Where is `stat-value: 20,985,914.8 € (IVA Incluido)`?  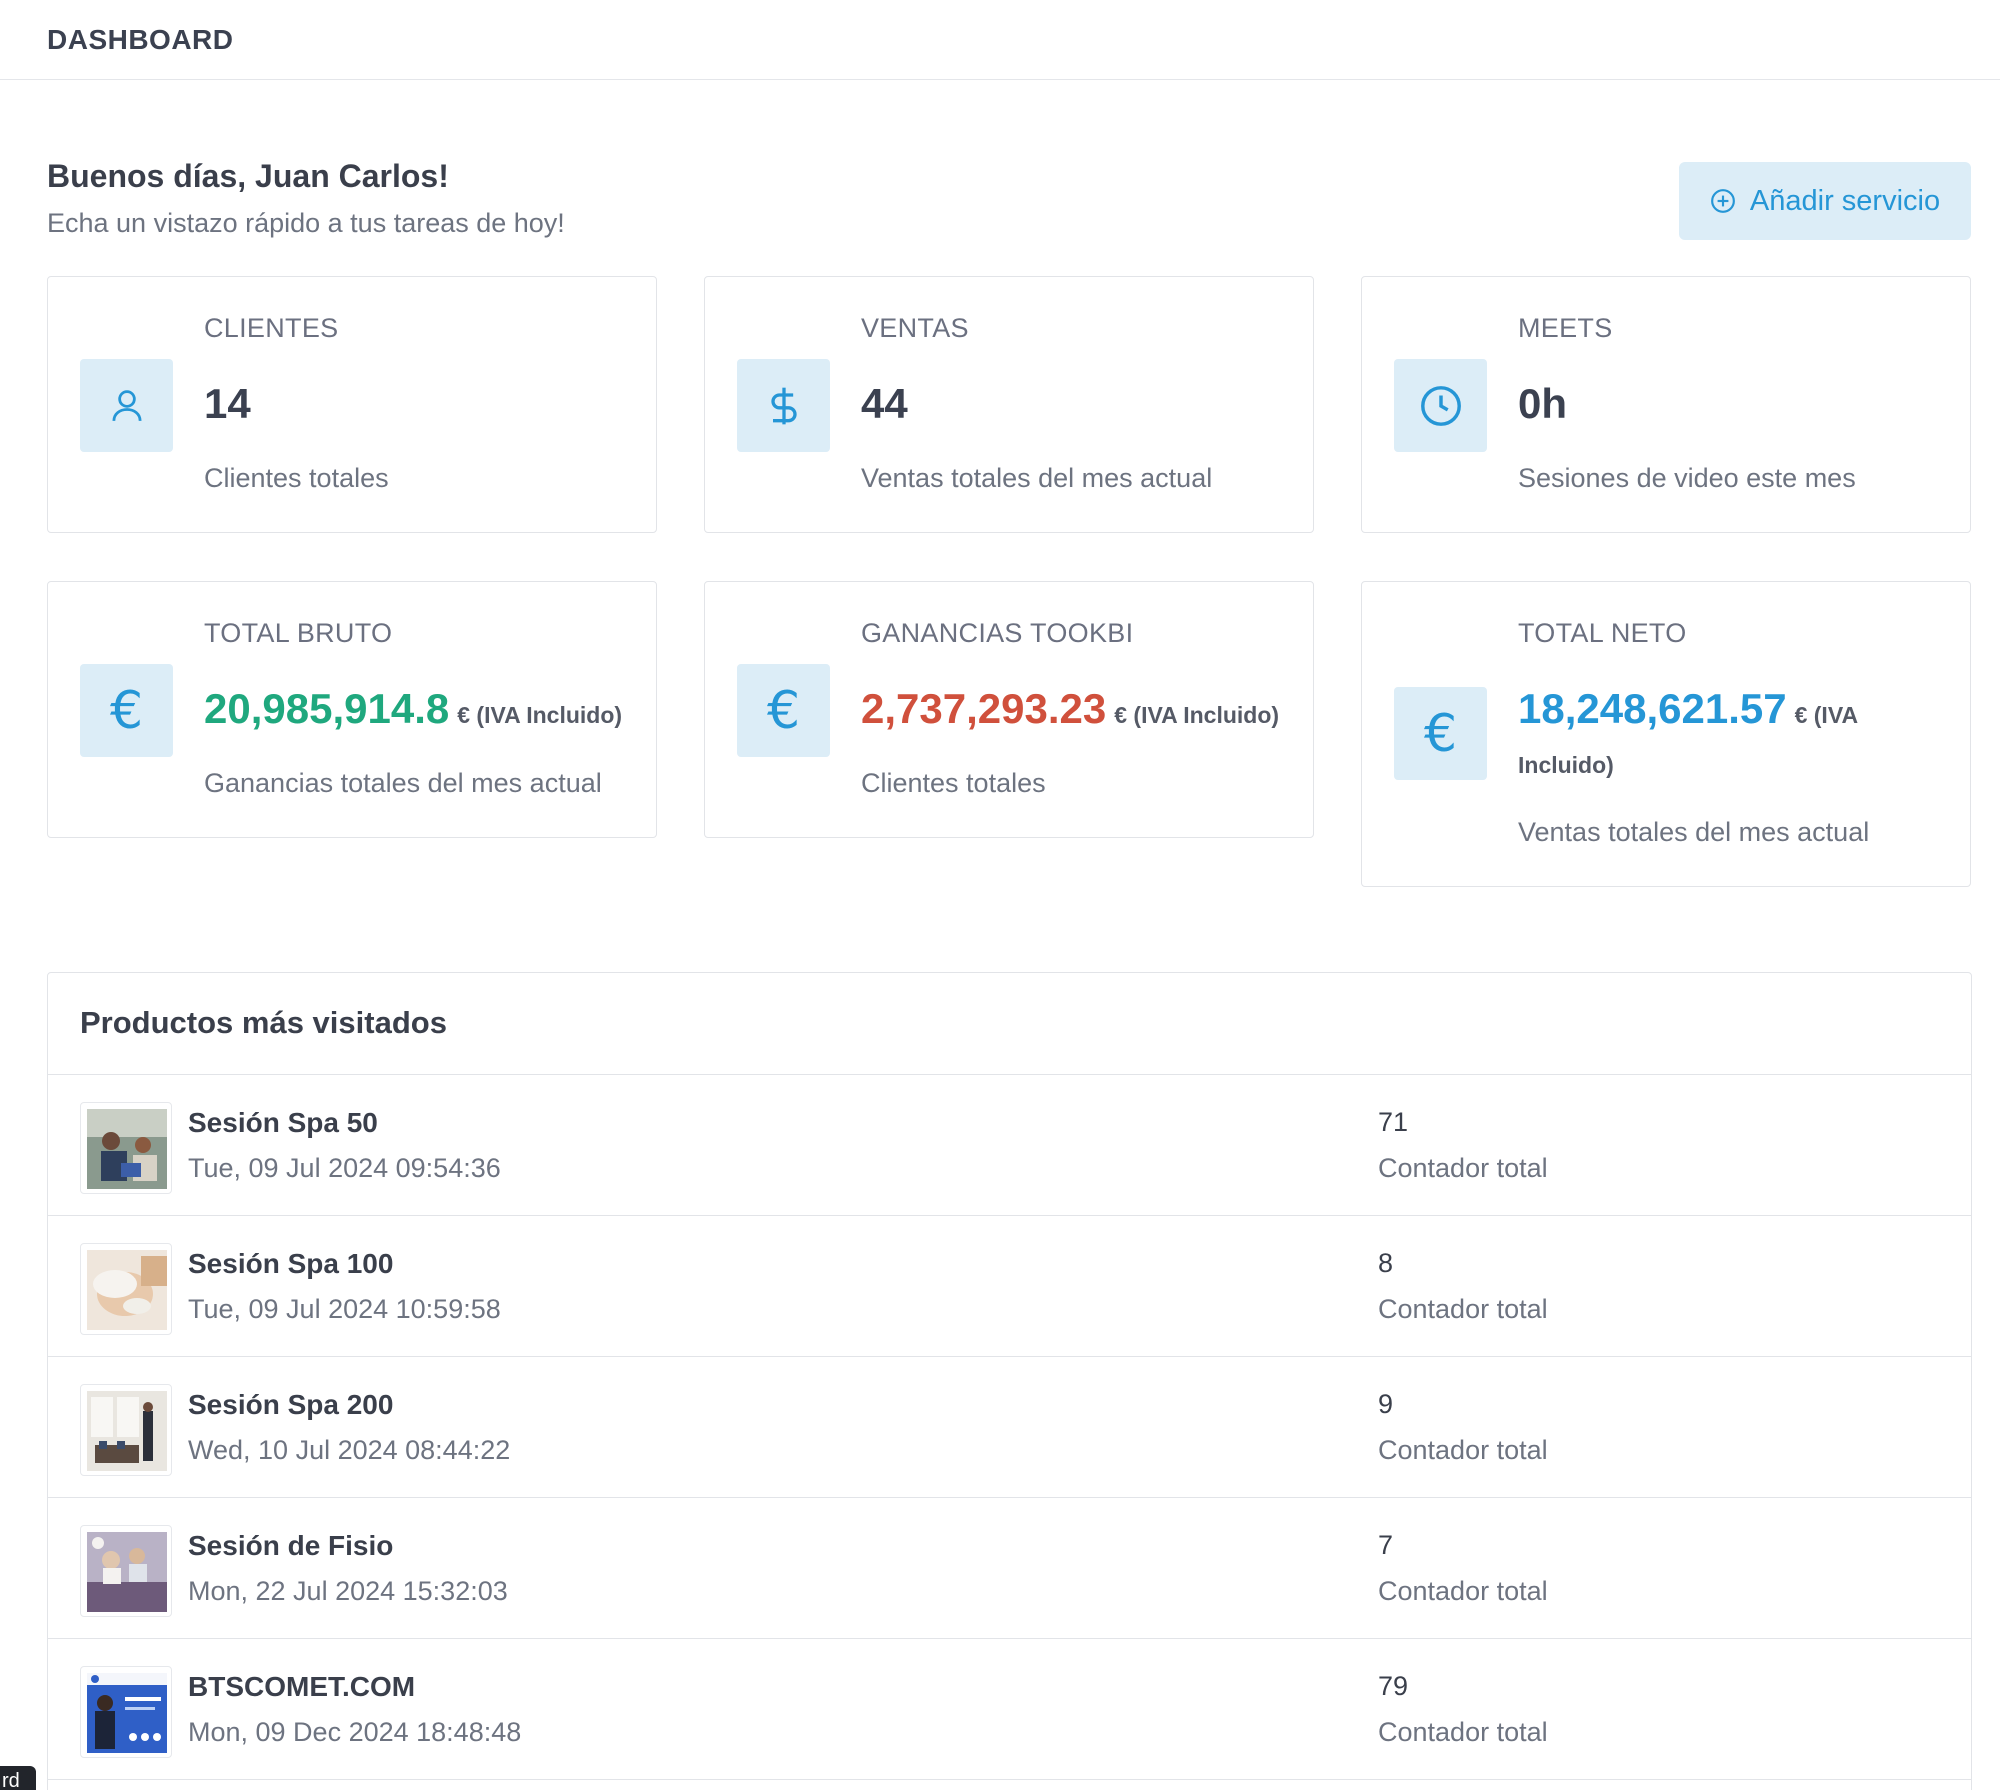
stat-value: 20,985,914.8 € (IVA Incluido) is located at coordinates (413, 708).